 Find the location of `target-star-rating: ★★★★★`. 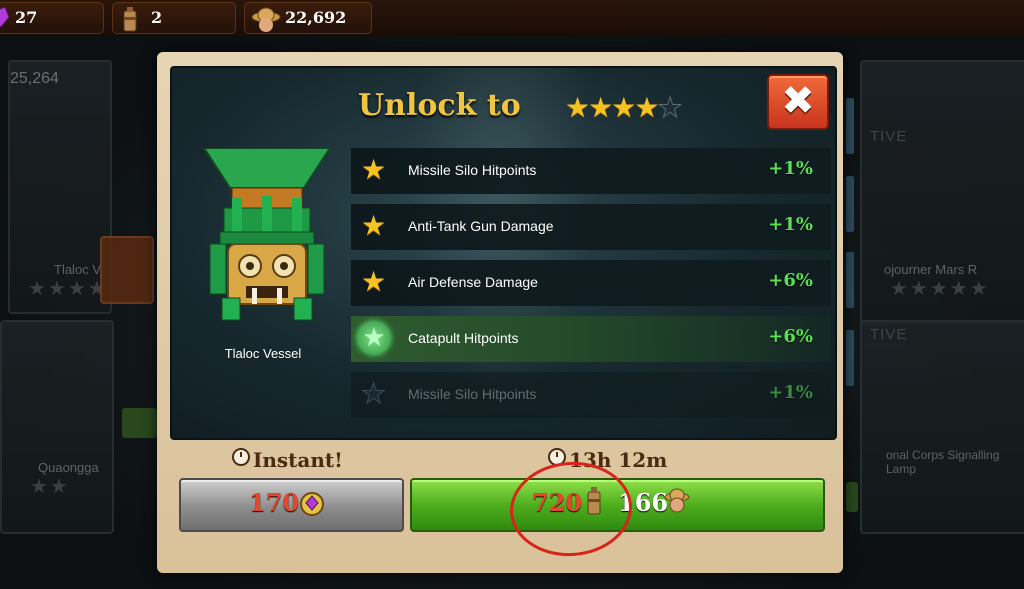

target-star-rating: ★★★★★ is located at coordinates (624, 108).